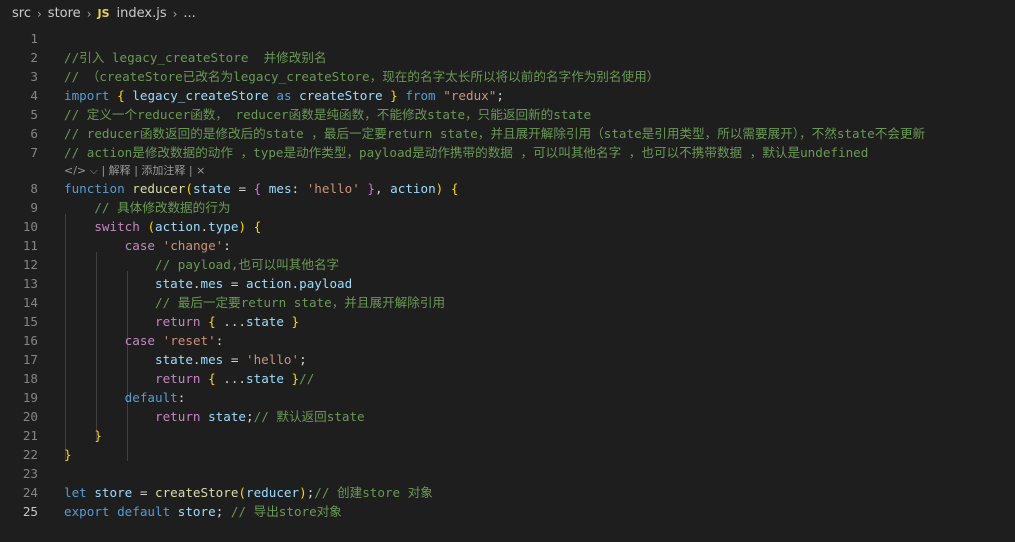 The height and width of the screenshot is (542, 1015). Describe the element at coordinates (34, 188) in the screenshot. I see `line-number: 8` at that location.